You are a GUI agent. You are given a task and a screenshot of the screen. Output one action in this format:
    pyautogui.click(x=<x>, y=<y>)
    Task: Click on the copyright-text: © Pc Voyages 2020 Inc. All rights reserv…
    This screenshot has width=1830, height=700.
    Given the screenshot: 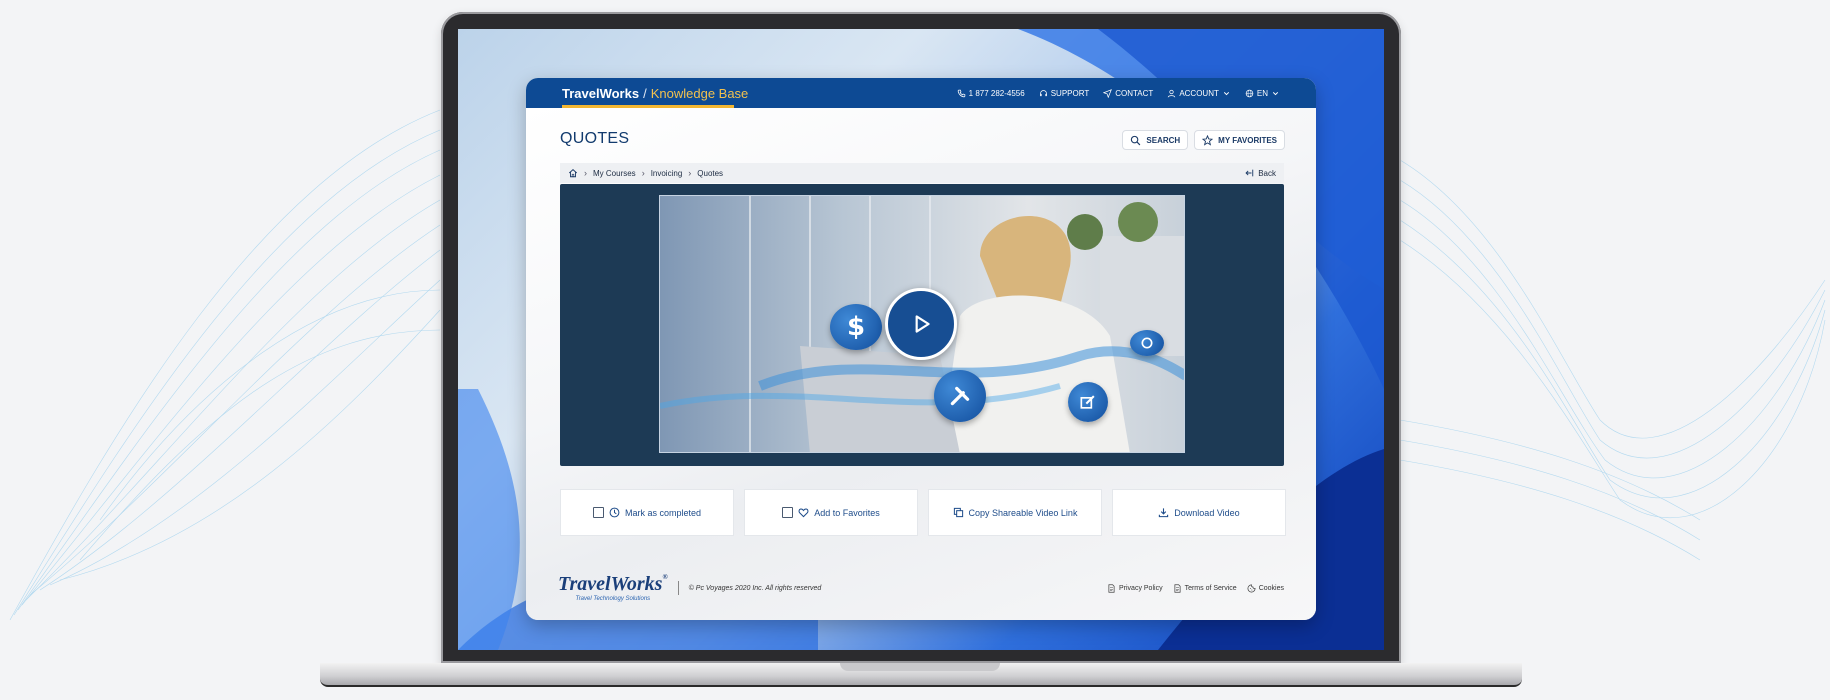 What is the action you would take?
    pyautogui.click(x=755, y=588)
    